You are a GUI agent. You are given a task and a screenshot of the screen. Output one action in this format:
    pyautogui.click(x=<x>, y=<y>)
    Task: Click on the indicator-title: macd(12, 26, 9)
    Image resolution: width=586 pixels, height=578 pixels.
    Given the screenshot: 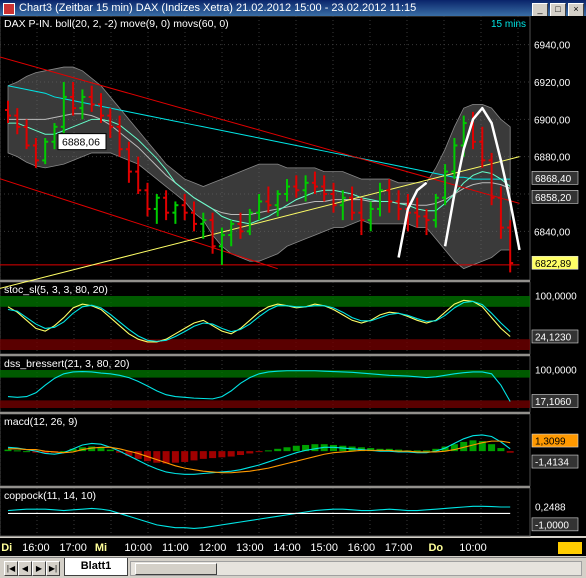 What is the action you would take?
    pyautogui.click(x=41, y=422)
    